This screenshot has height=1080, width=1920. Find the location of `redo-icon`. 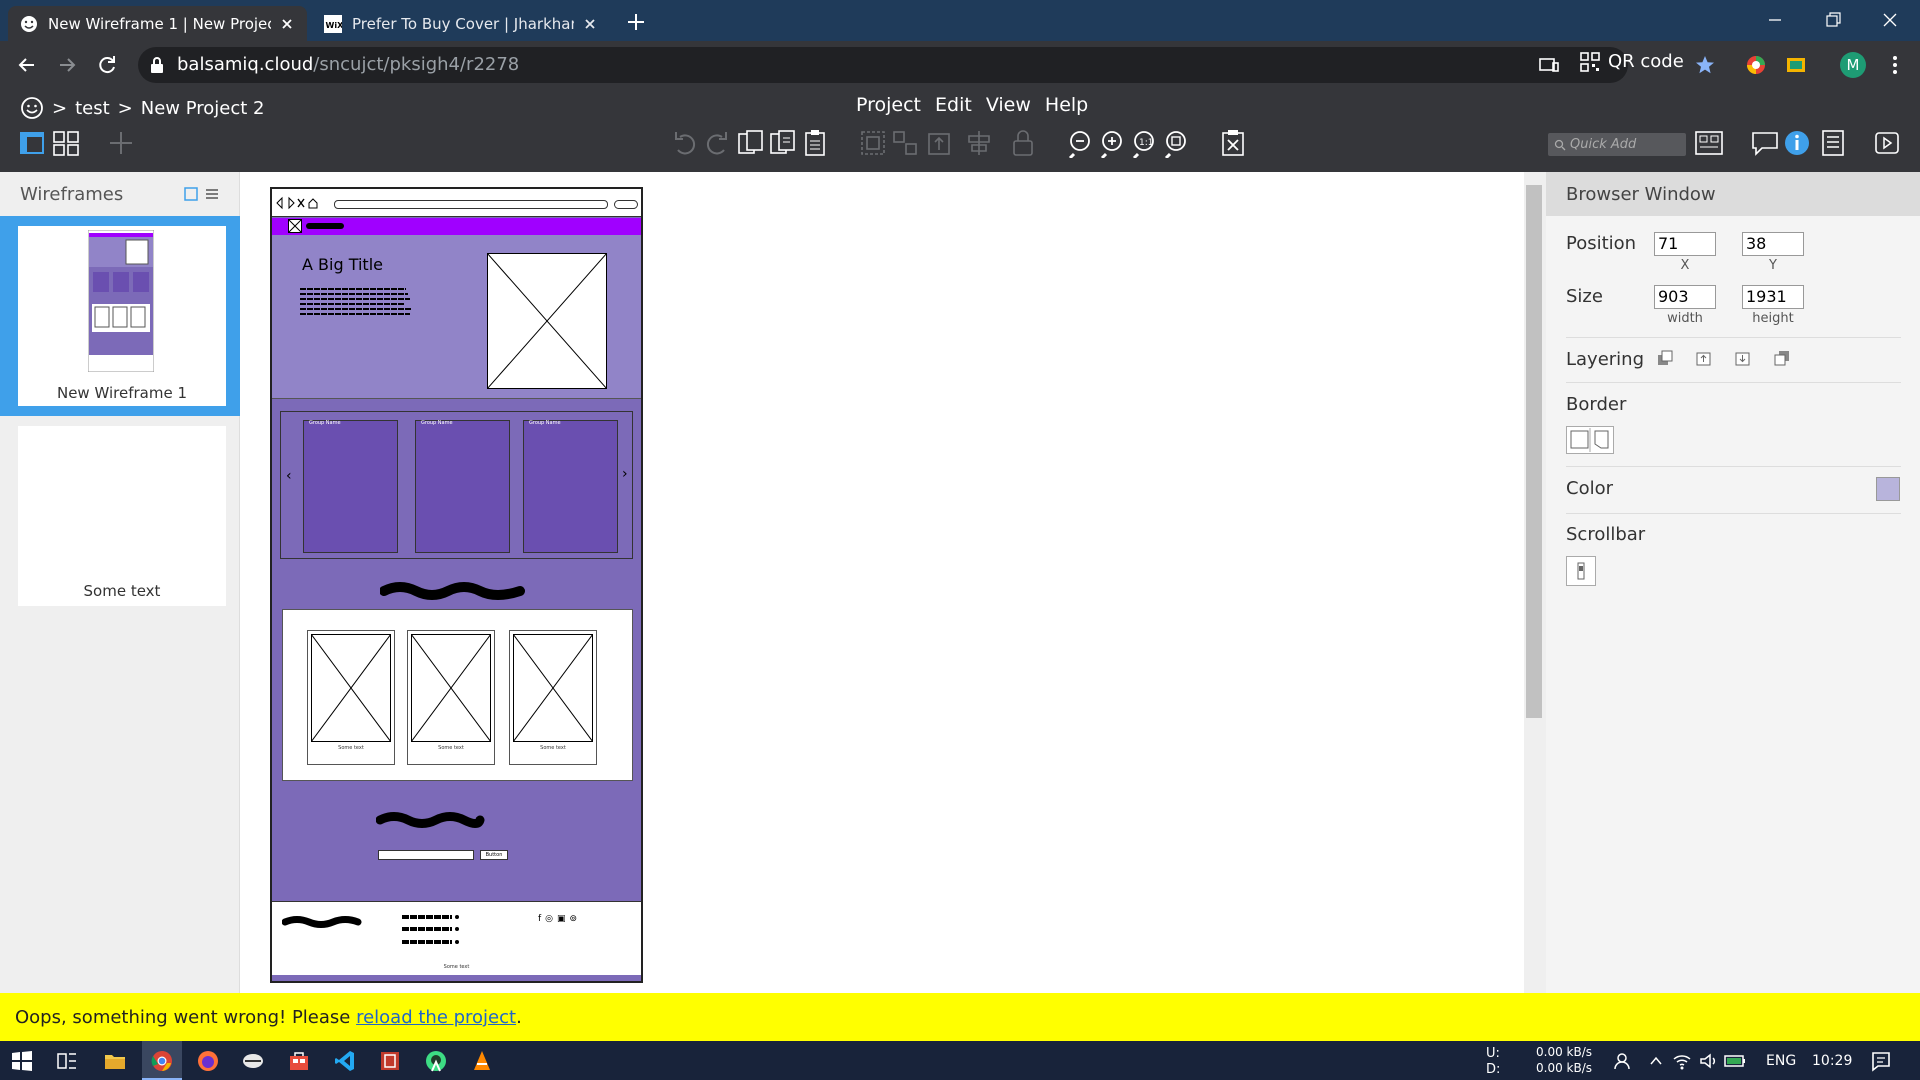

redo-icon is located at coordinates (717, 143).